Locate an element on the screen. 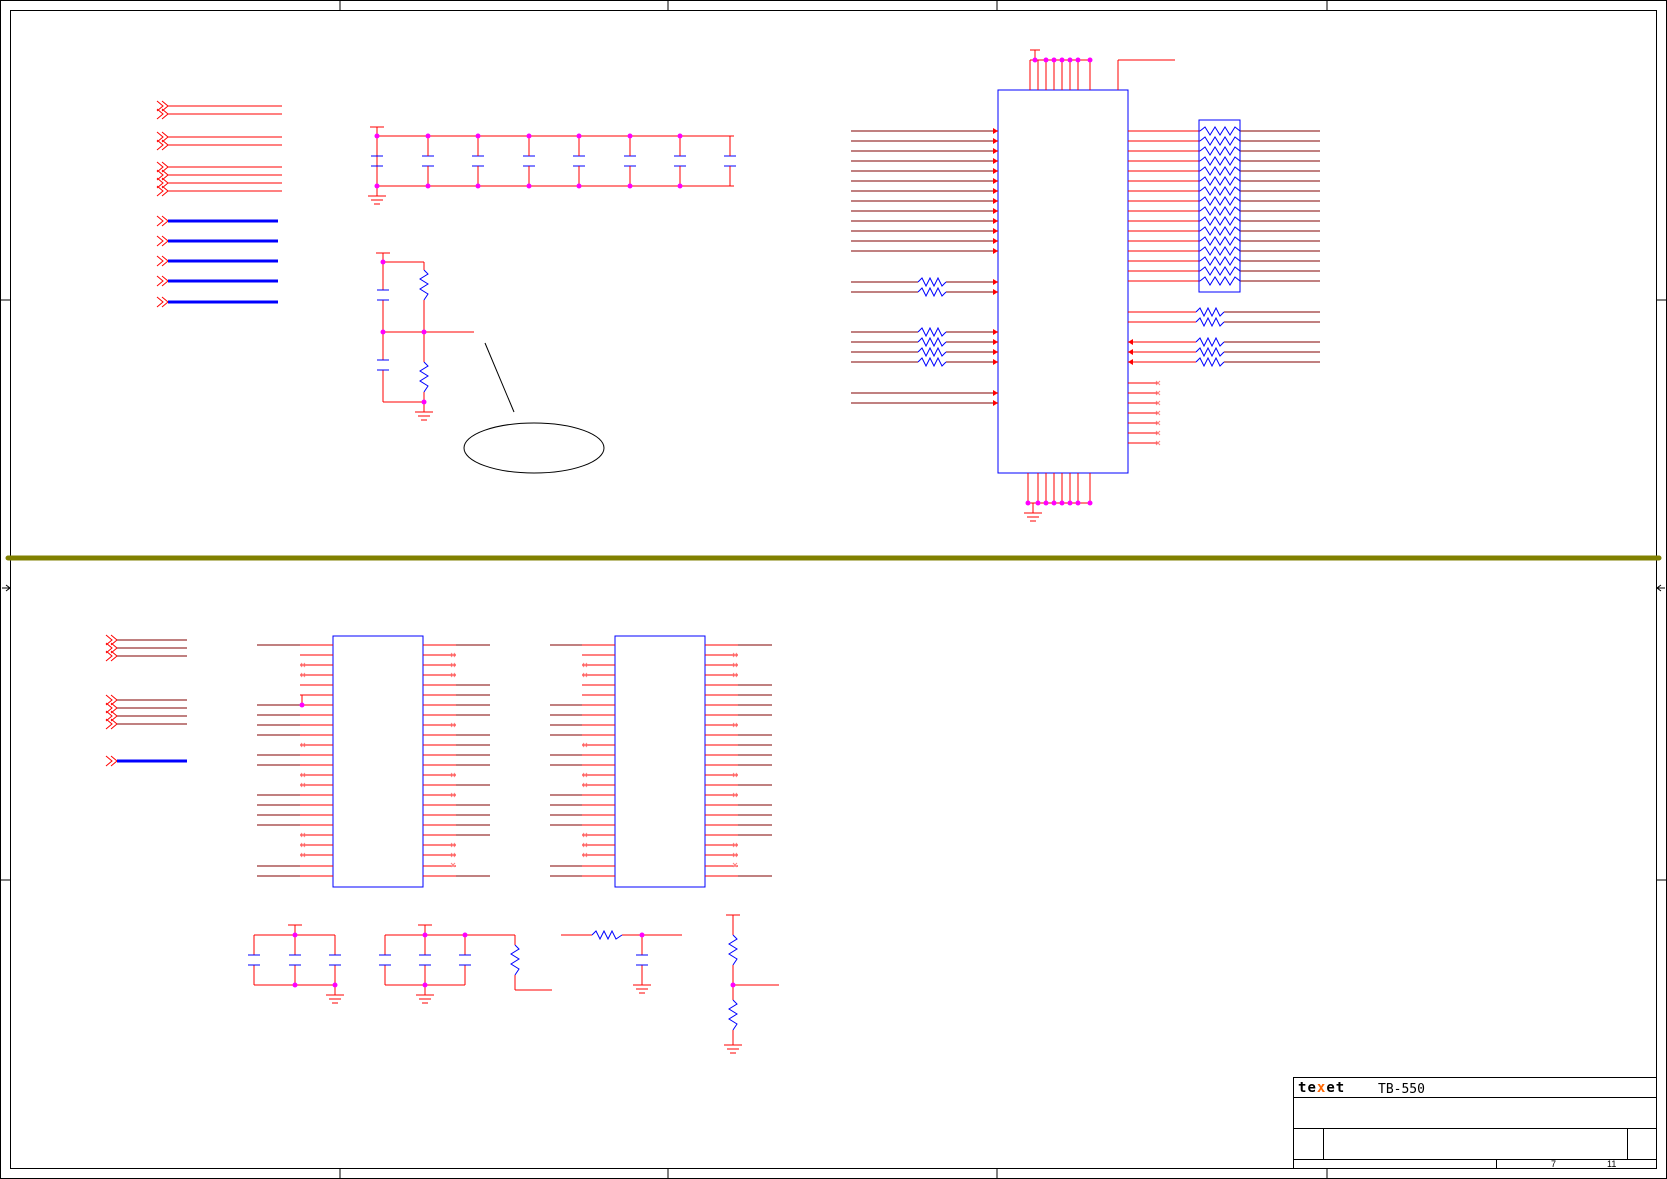  annotation-ellipse is located at coordinates (534, 448).